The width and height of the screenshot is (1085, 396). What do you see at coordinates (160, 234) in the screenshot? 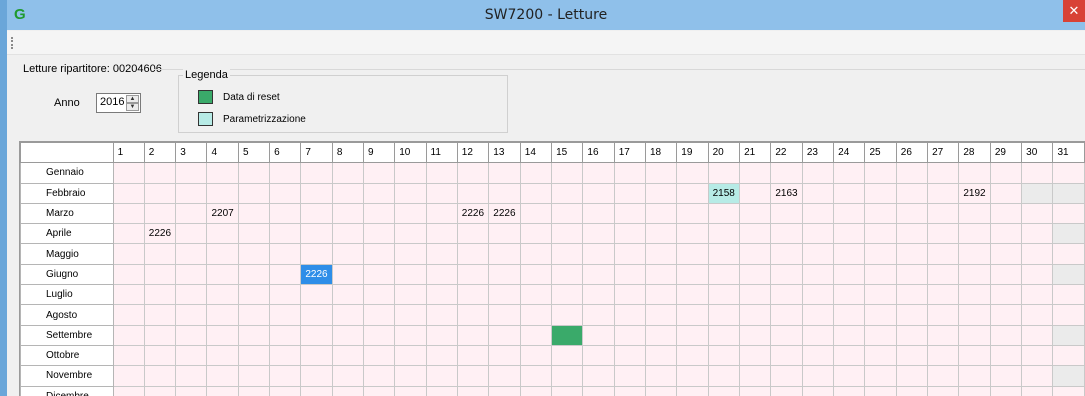
I see `reading-cell: 2226` at bounding box center [160, 234].